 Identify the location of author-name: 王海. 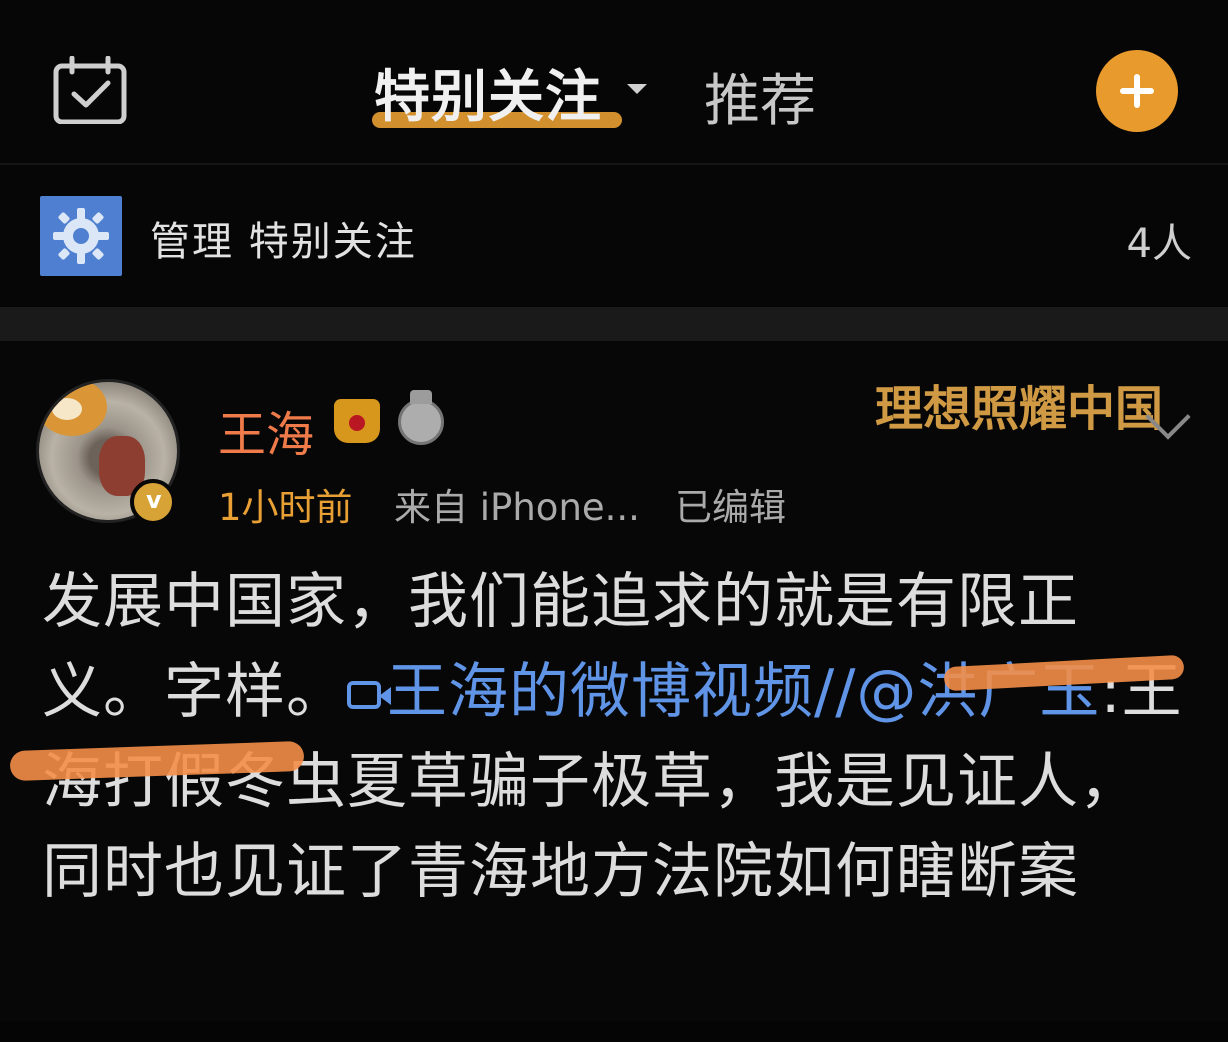
(266, 430).